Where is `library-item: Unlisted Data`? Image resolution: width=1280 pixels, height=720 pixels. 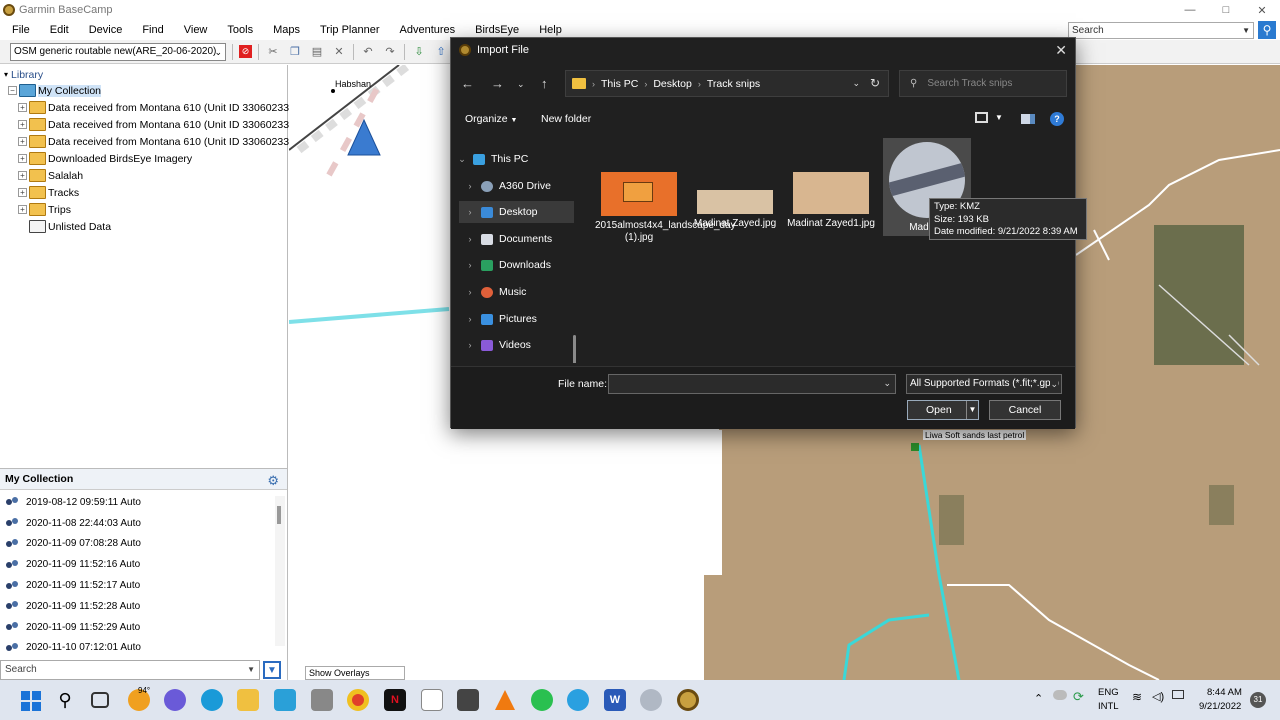 library-item: Unlisted Data is located at coordinates (70, 226).